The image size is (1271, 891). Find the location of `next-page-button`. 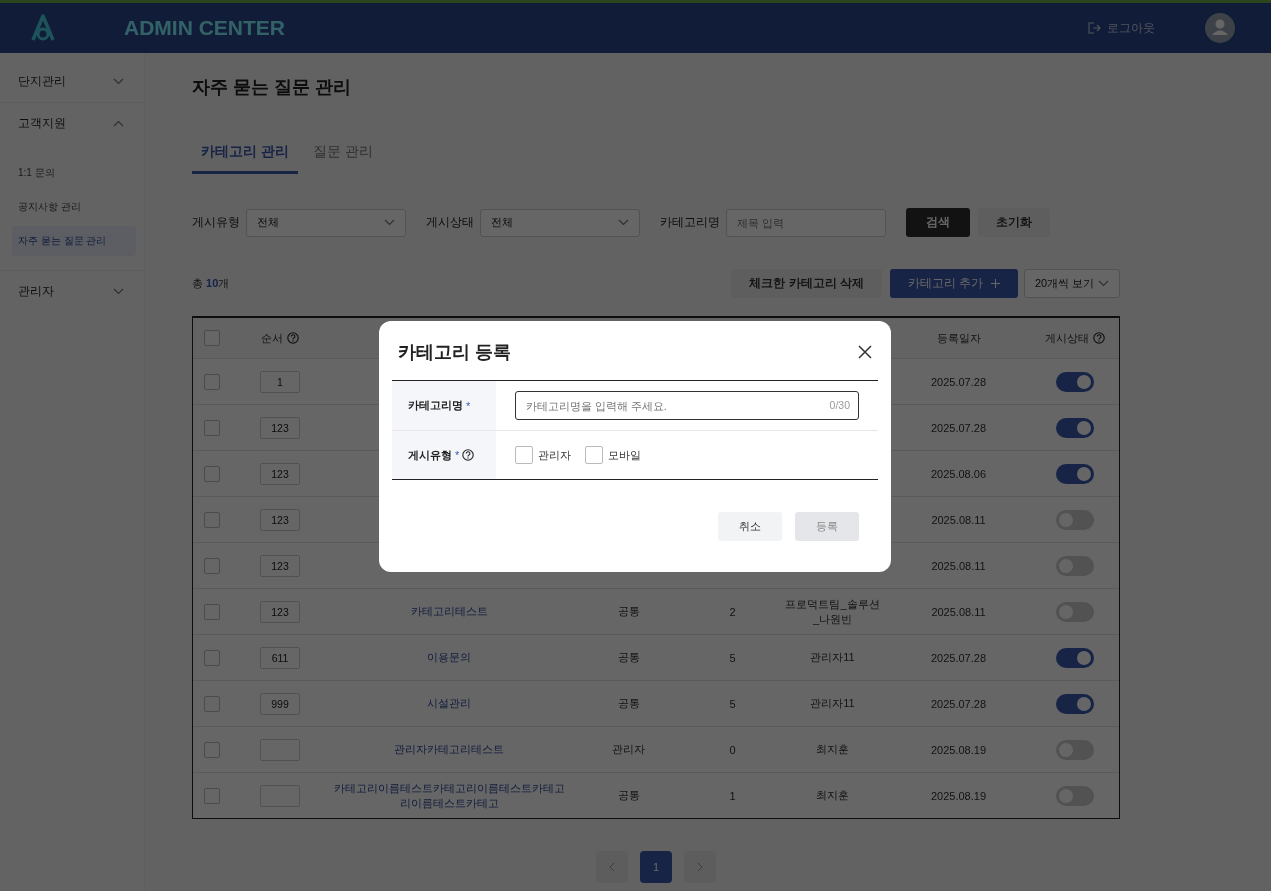

next-page-button is located at coordinates (700, 867).